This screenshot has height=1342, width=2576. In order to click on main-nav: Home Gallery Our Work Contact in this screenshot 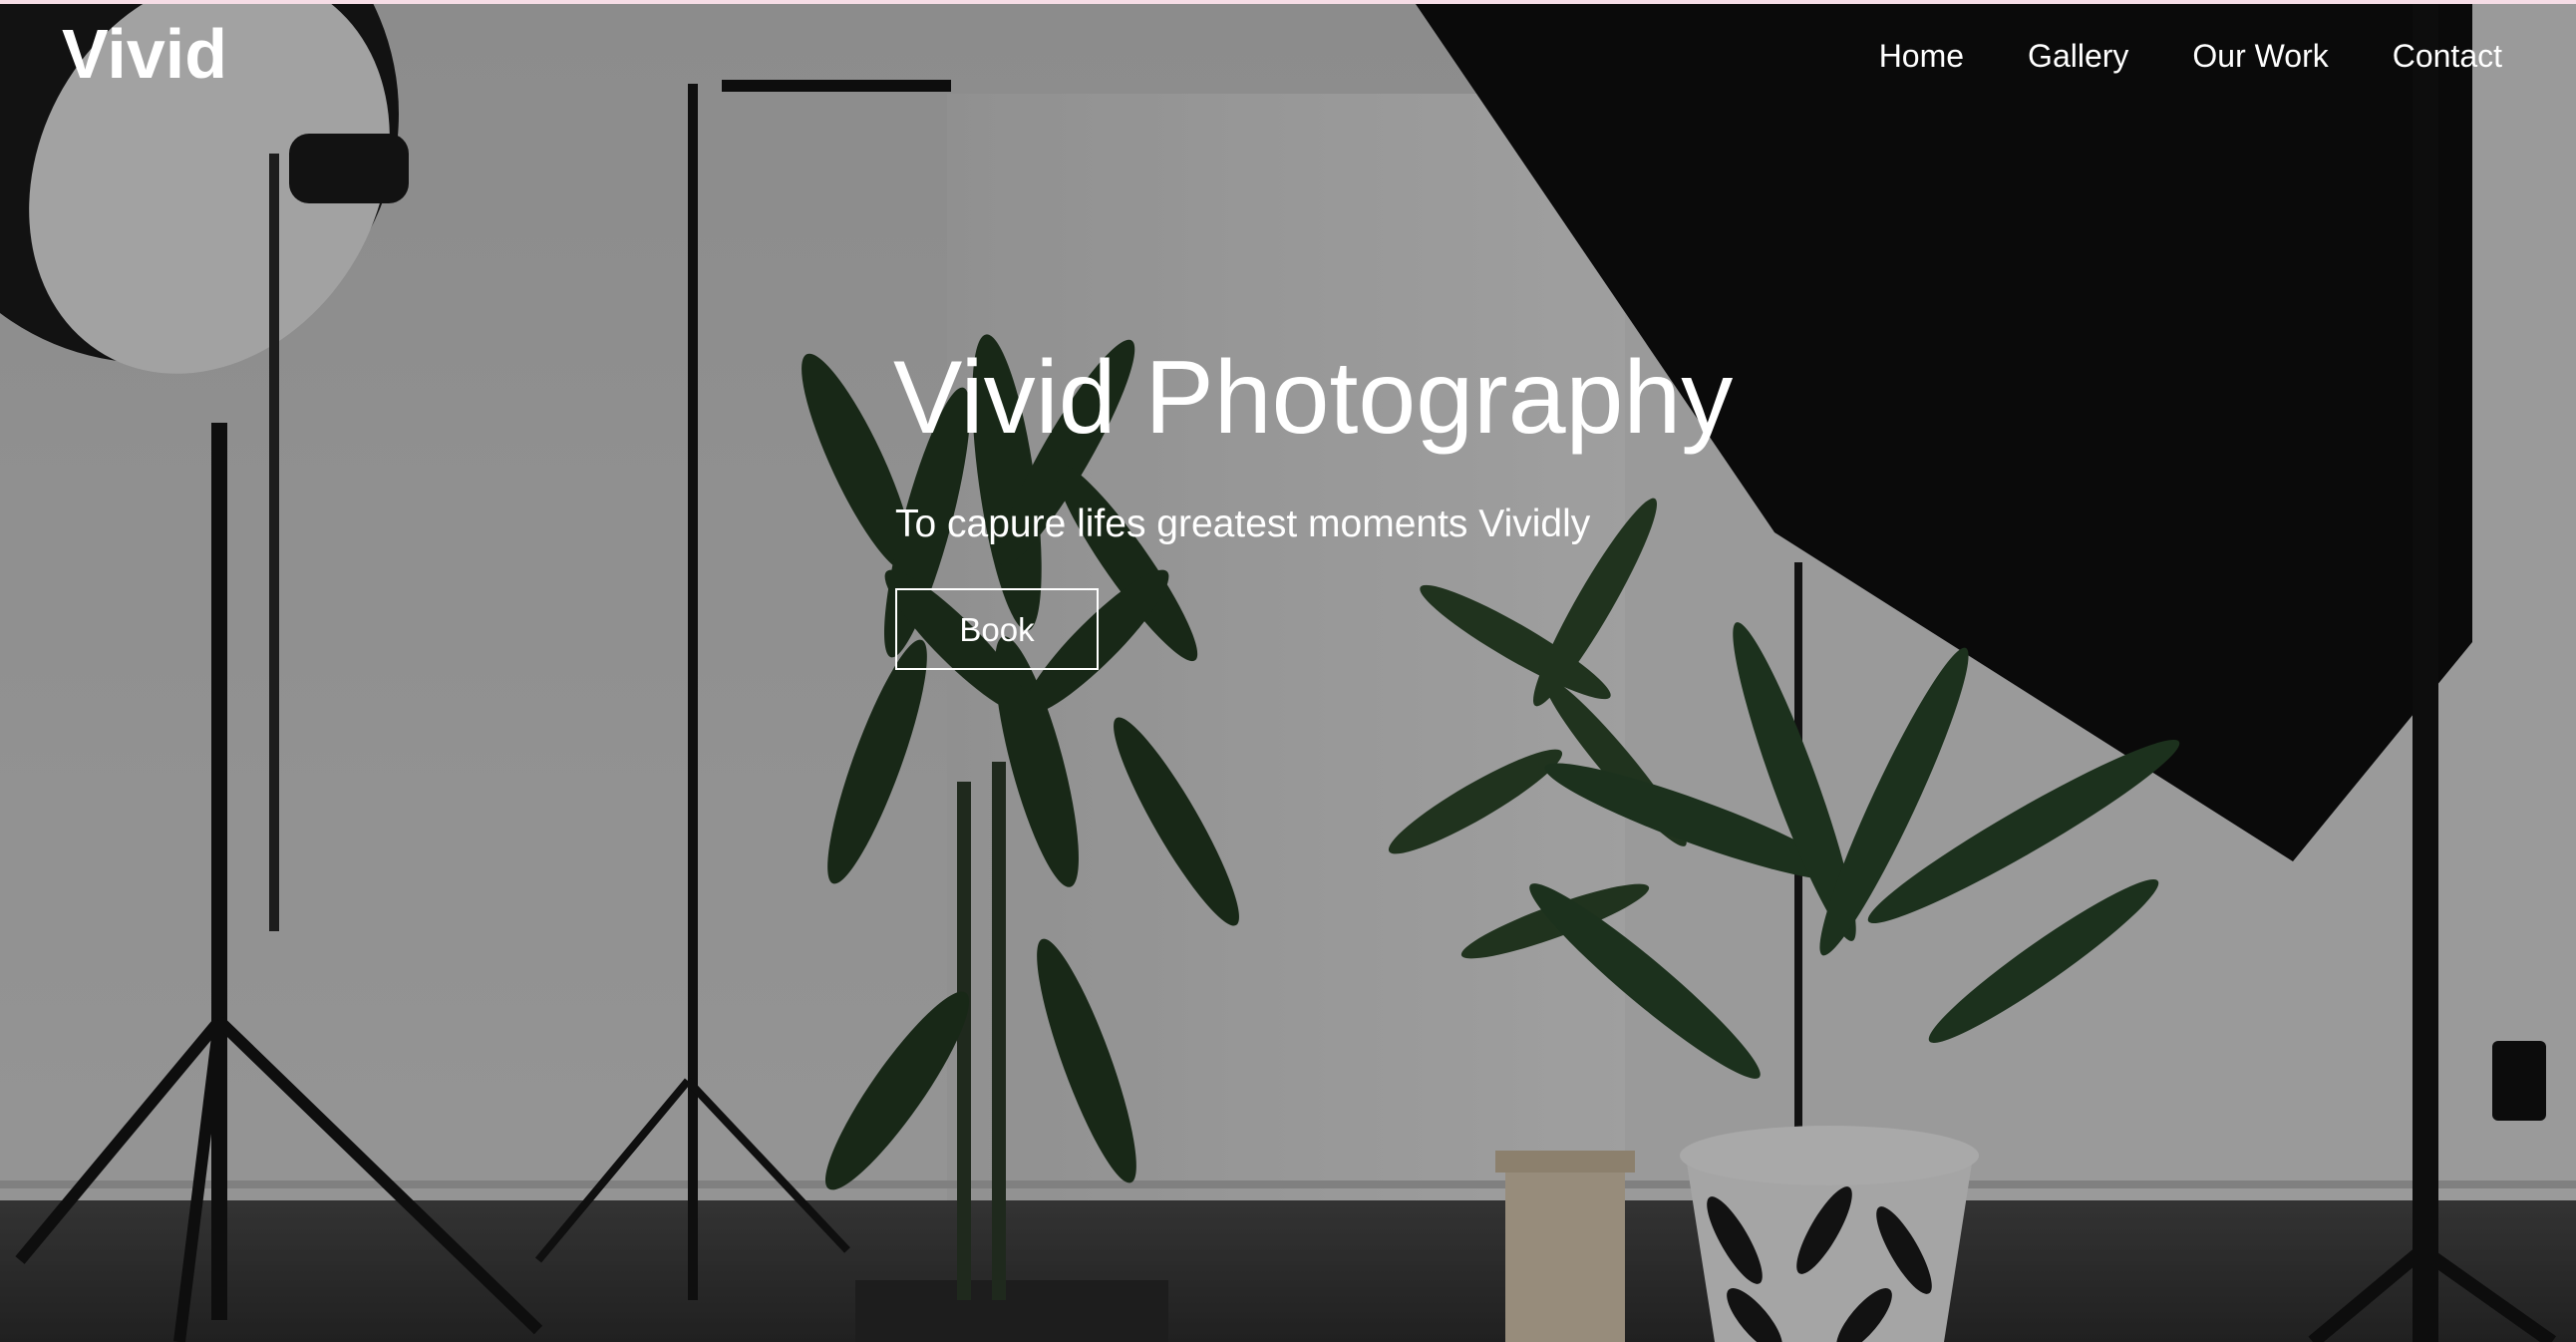, I will do `click(2190, 56)`.